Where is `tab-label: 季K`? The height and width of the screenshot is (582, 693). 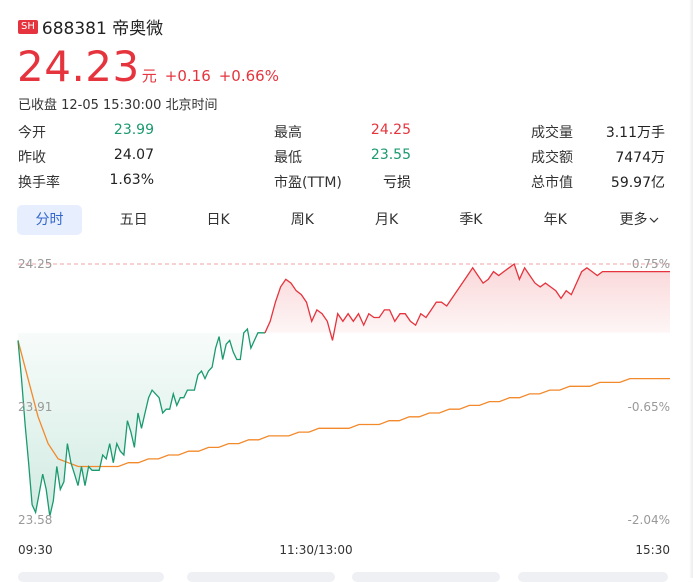
tab-label: 季K is located at coordinates (471, 220).